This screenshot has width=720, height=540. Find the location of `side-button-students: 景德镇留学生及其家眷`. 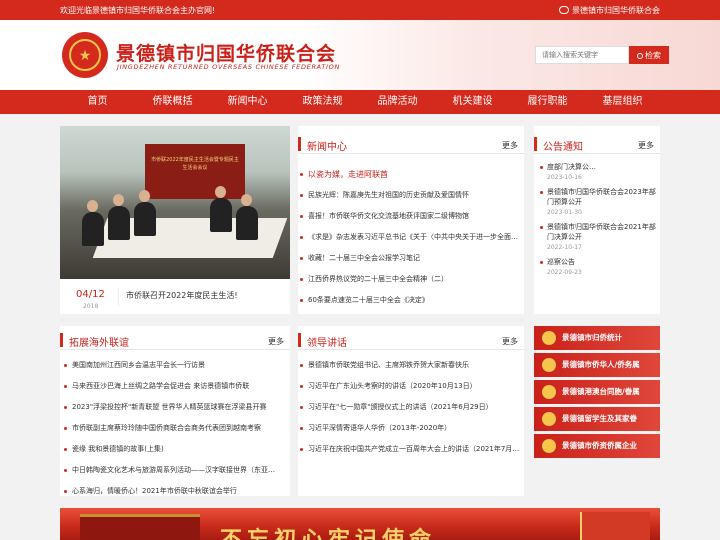

side-button-students: 景德镇留学生及其家眷 is located at coordinates (597, 419).